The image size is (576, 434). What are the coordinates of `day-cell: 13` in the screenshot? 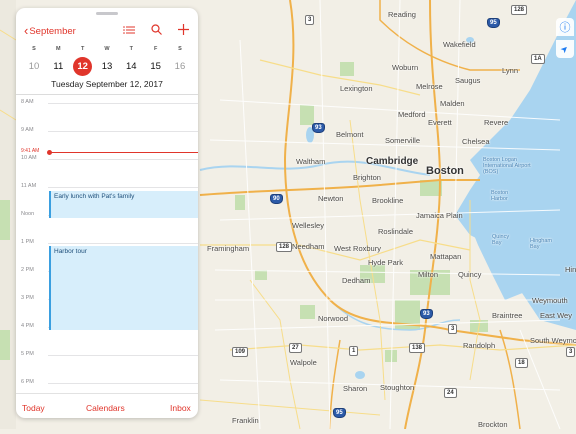 It's located at (107, 67).